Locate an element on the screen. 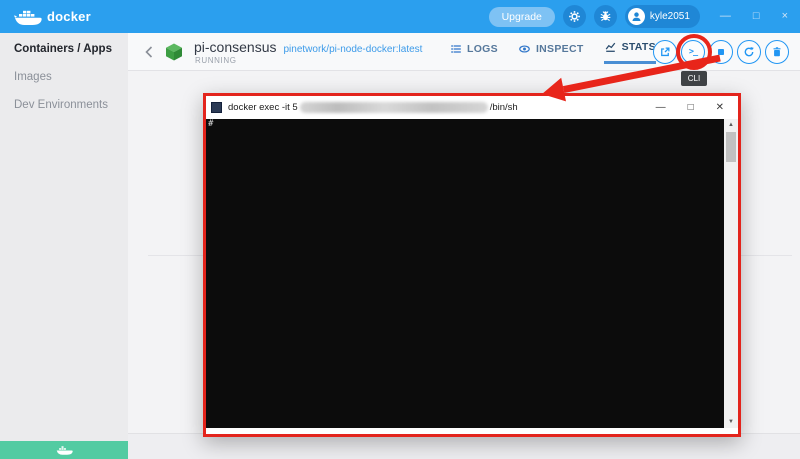  shell-prompt: # is located at coordinates (211, 124).